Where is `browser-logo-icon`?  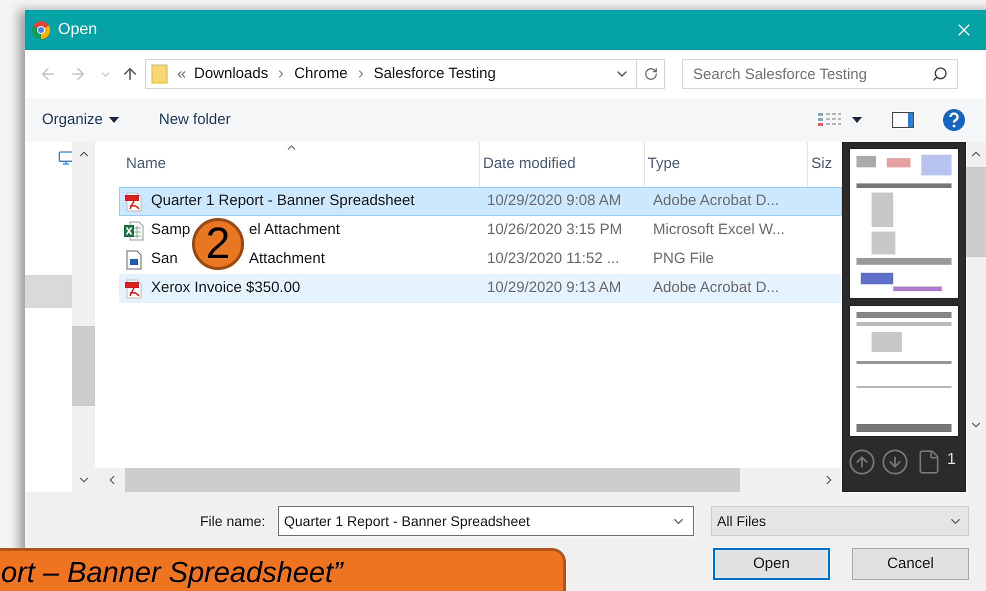
browser-logo-icon is located at coordinates (41, 30).